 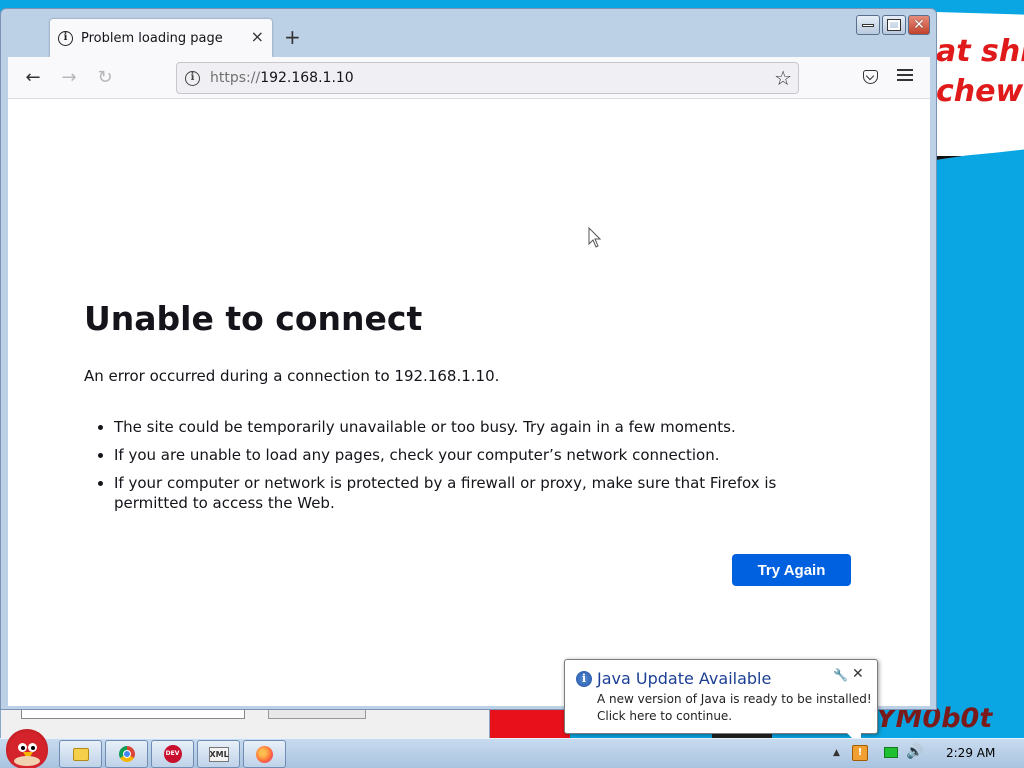 I want to click on close-window-button: ✕, so click(x=919, y=25).